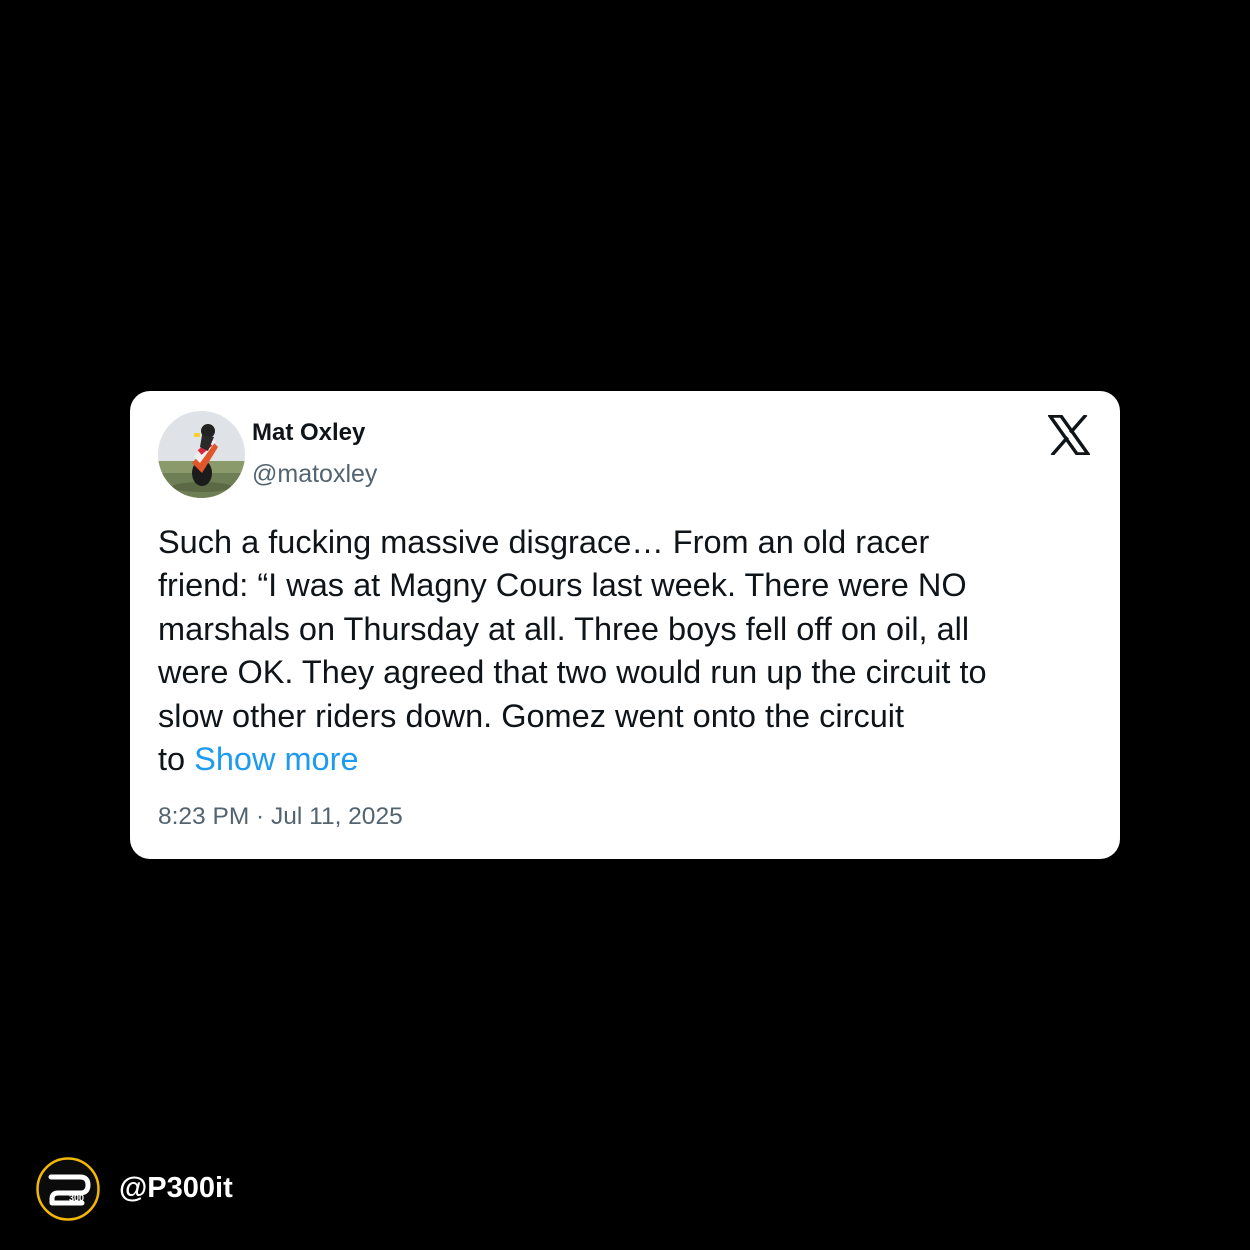  I want to click on avatar, so click(201, 454).